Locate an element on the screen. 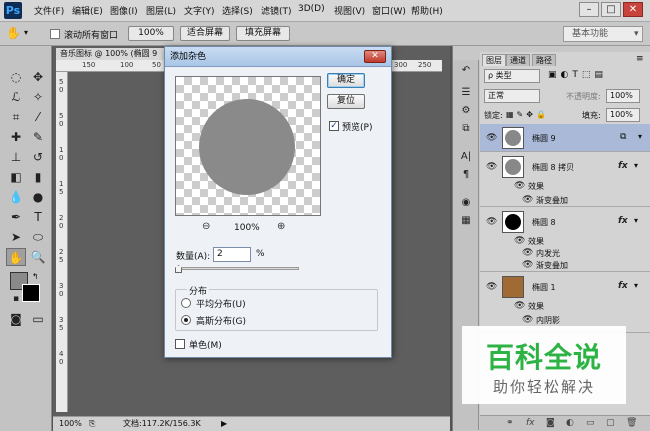  monochromatic-checkbox is located at coordinates (180, 344).